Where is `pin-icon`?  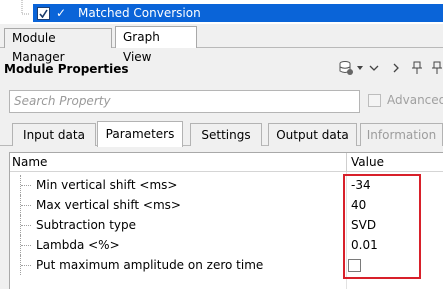
pin-icon is located at coordinates (417, 68).